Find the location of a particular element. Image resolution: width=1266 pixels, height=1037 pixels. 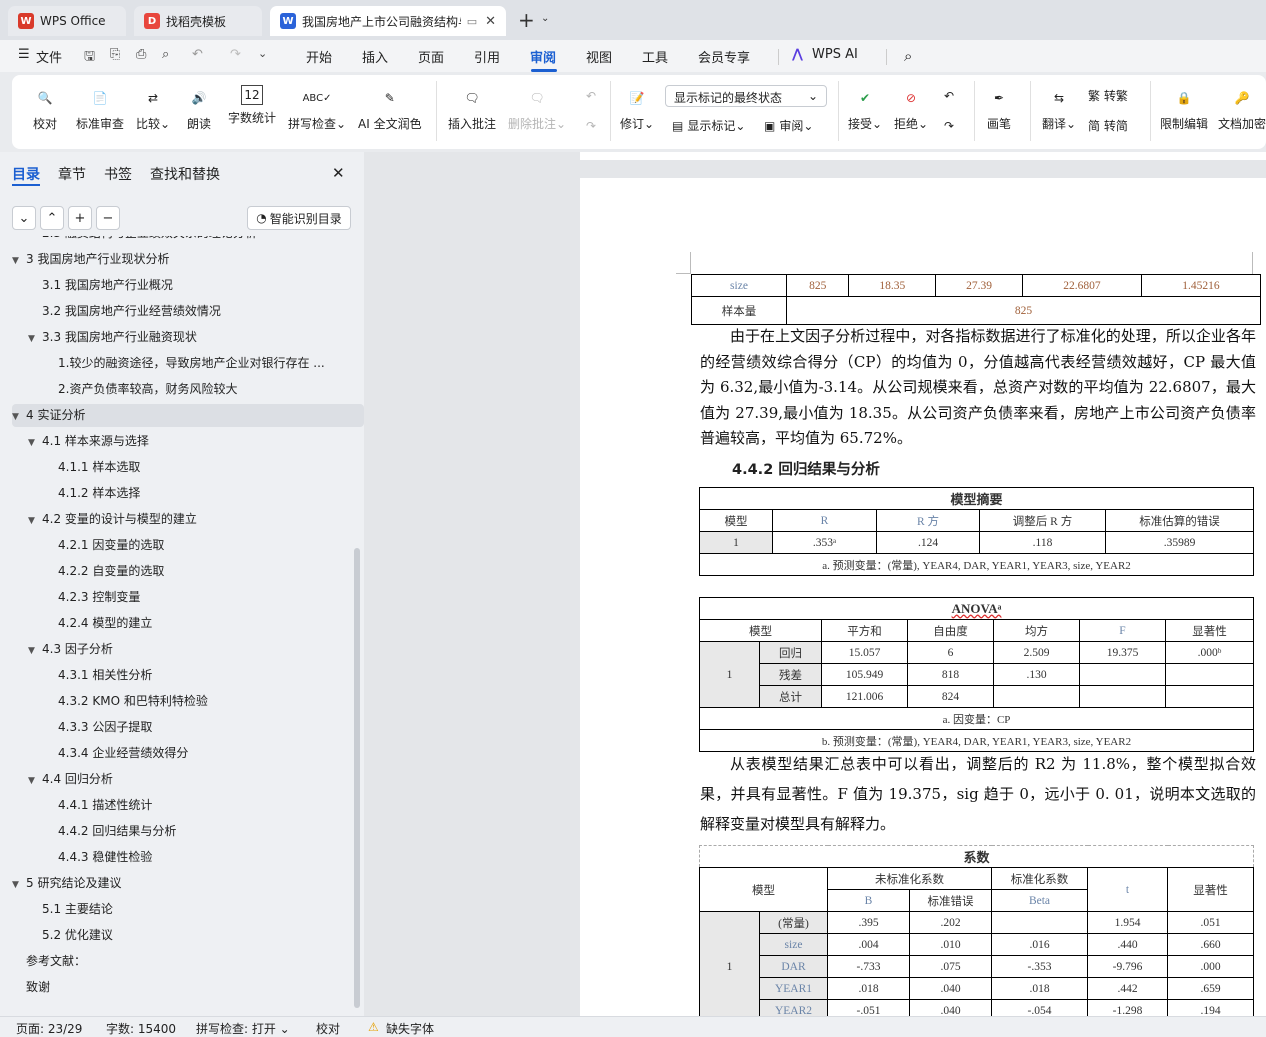

track-changes-button: 📝 修订⌄ is located at coordinates (637, 108).